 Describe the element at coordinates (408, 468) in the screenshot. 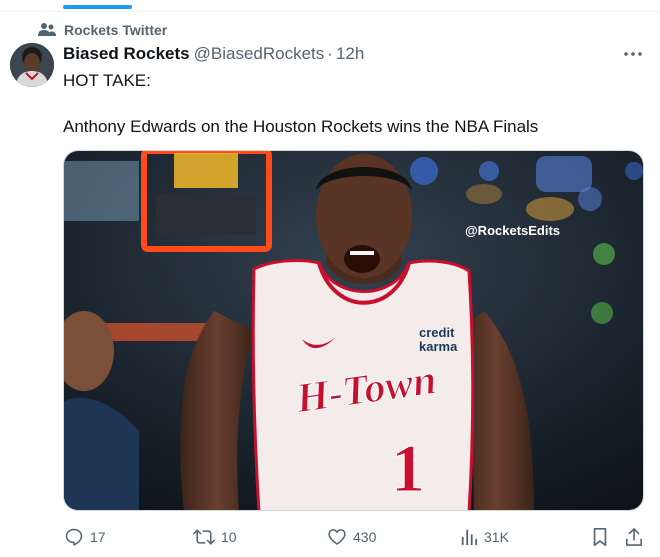

I see `jersey-number: 1` at that location.